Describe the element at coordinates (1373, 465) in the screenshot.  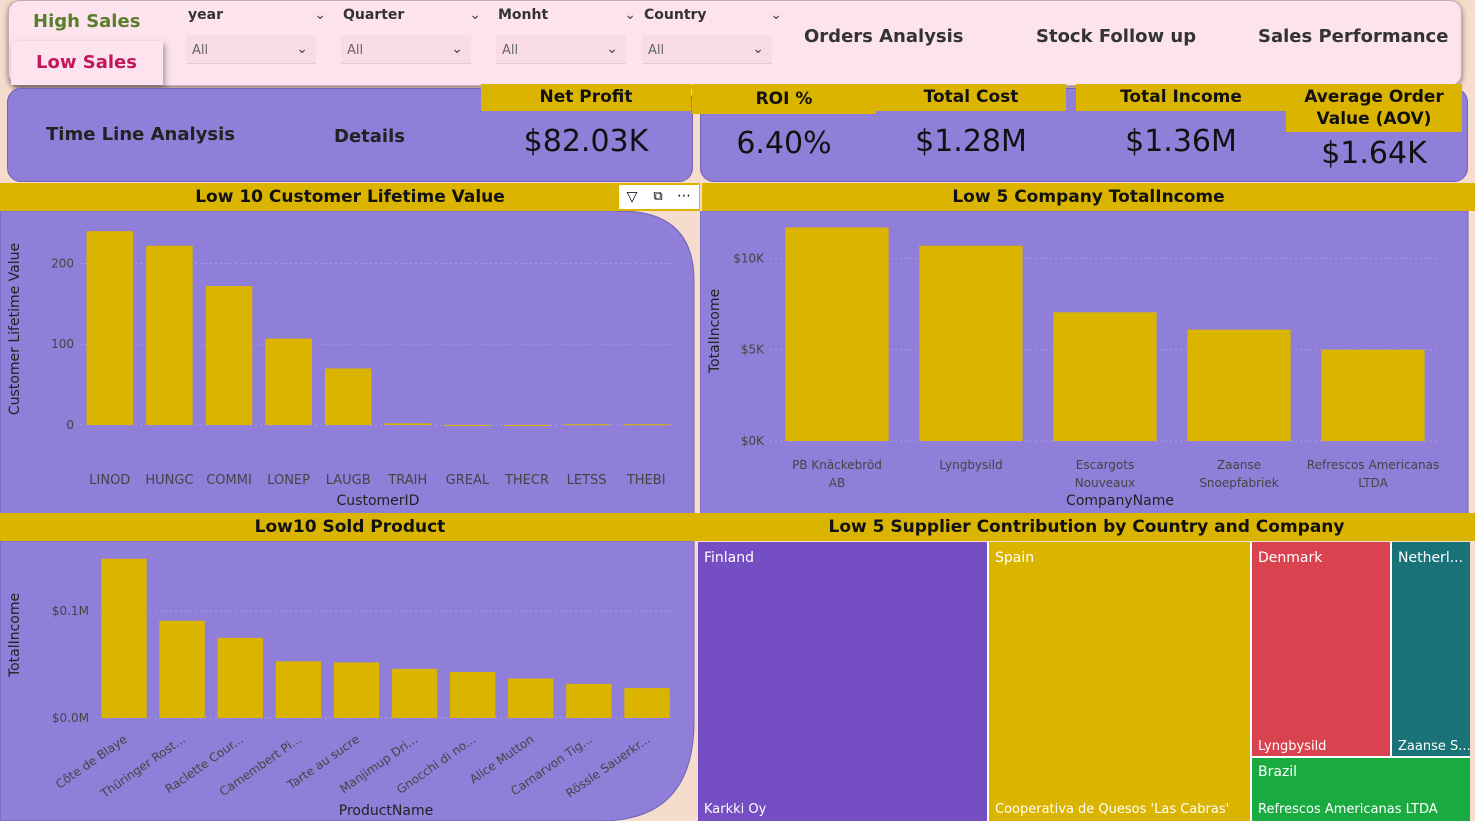
I see `x-tick-label: Refrescos Americanas` at that location.